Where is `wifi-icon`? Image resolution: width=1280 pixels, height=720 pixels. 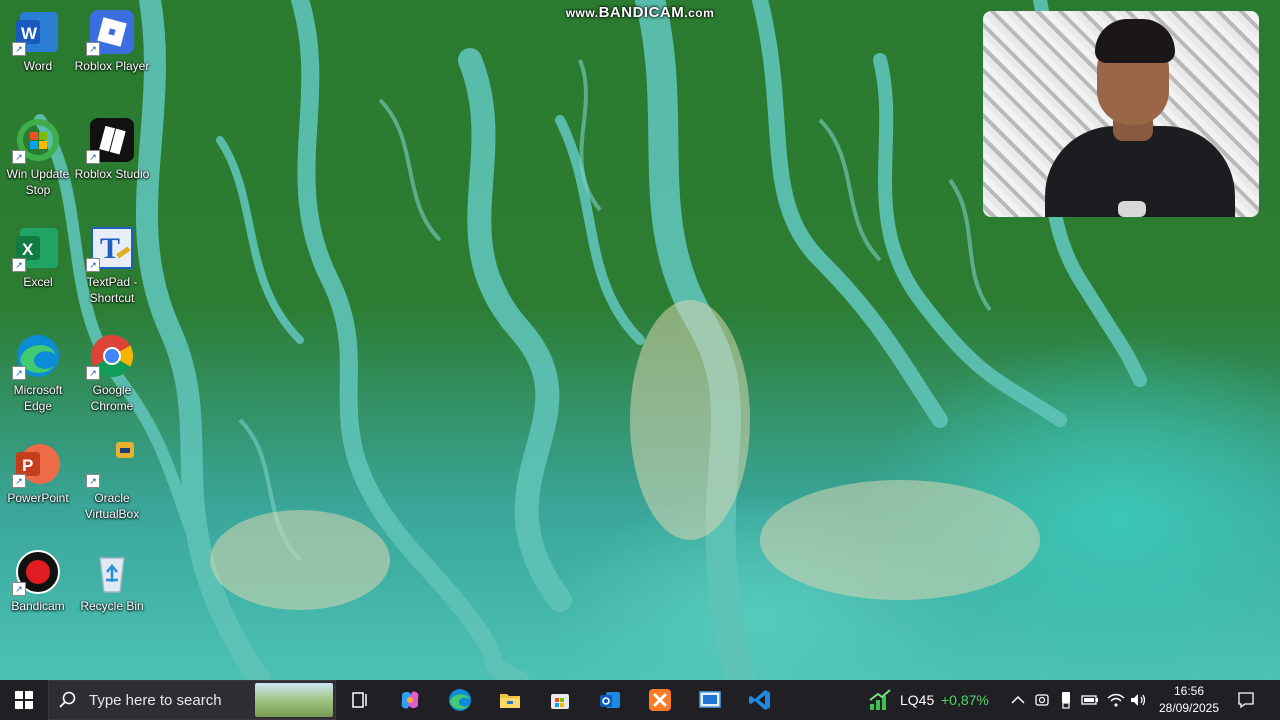 wifi-icon is located at coordinates (1116, 700).